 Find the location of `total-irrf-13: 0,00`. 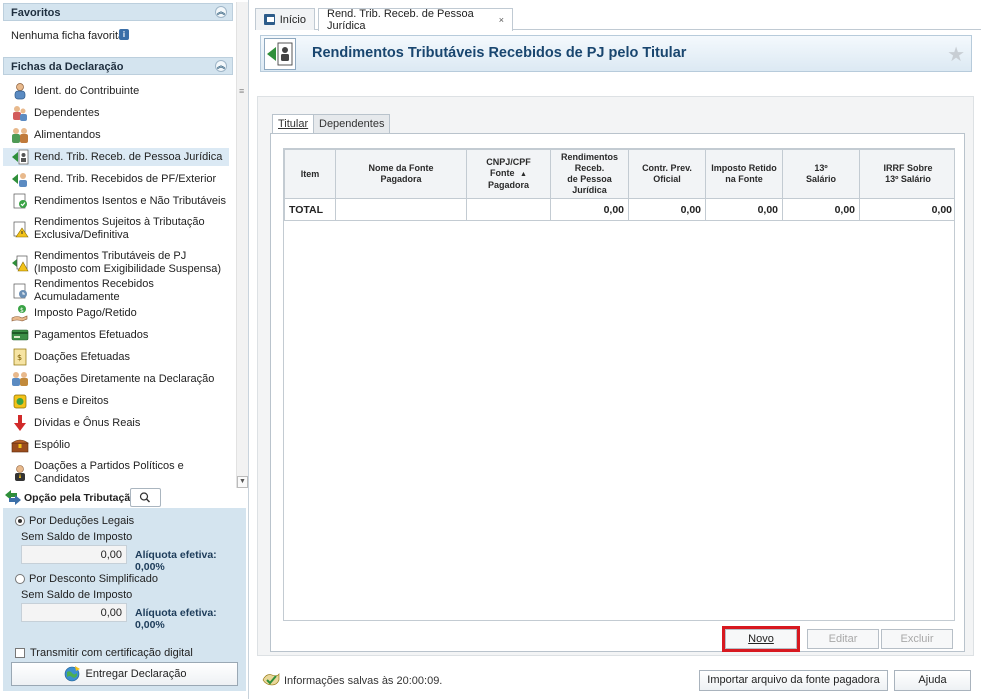

total-irrf-13: 0,00 is located at coordinates (906, 209).